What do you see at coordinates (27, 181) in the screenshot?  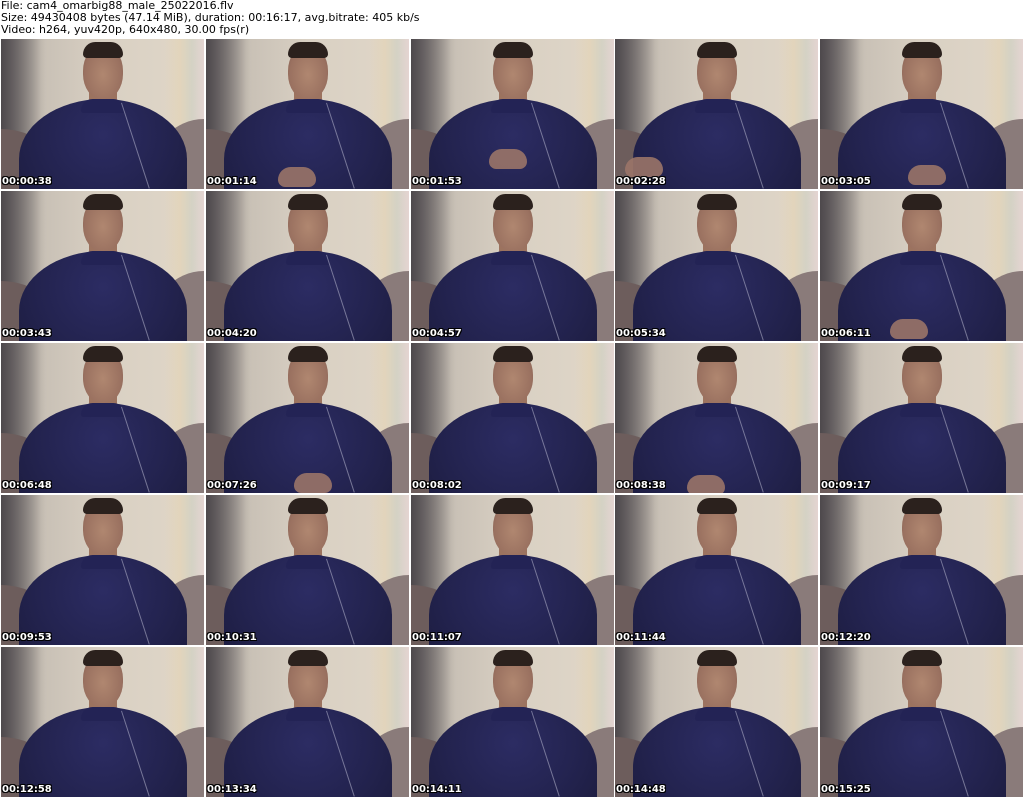 I see `thumbnail-timestamp: 00:00:38` at bounding box center [27, 181].